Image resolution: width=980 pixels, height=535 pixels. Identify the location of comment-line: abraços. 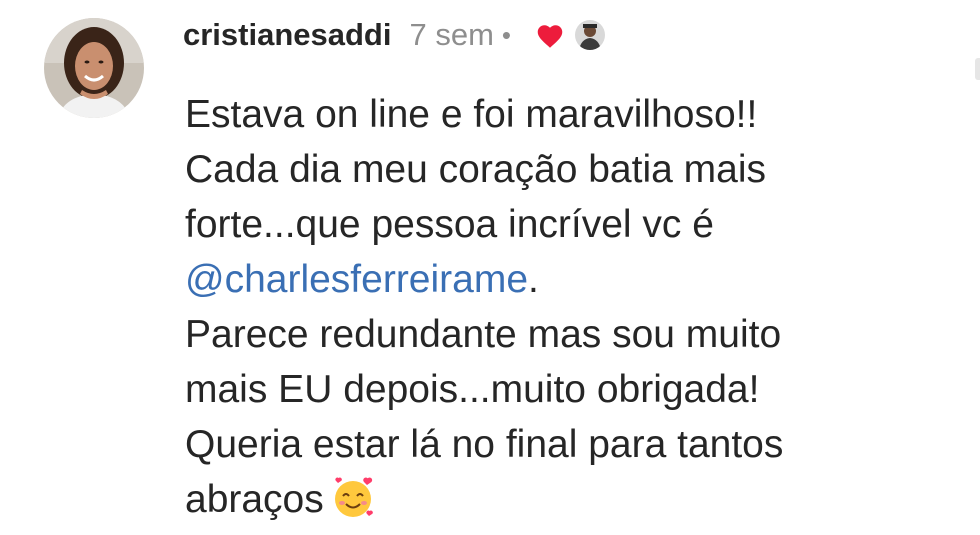
(580, 499).